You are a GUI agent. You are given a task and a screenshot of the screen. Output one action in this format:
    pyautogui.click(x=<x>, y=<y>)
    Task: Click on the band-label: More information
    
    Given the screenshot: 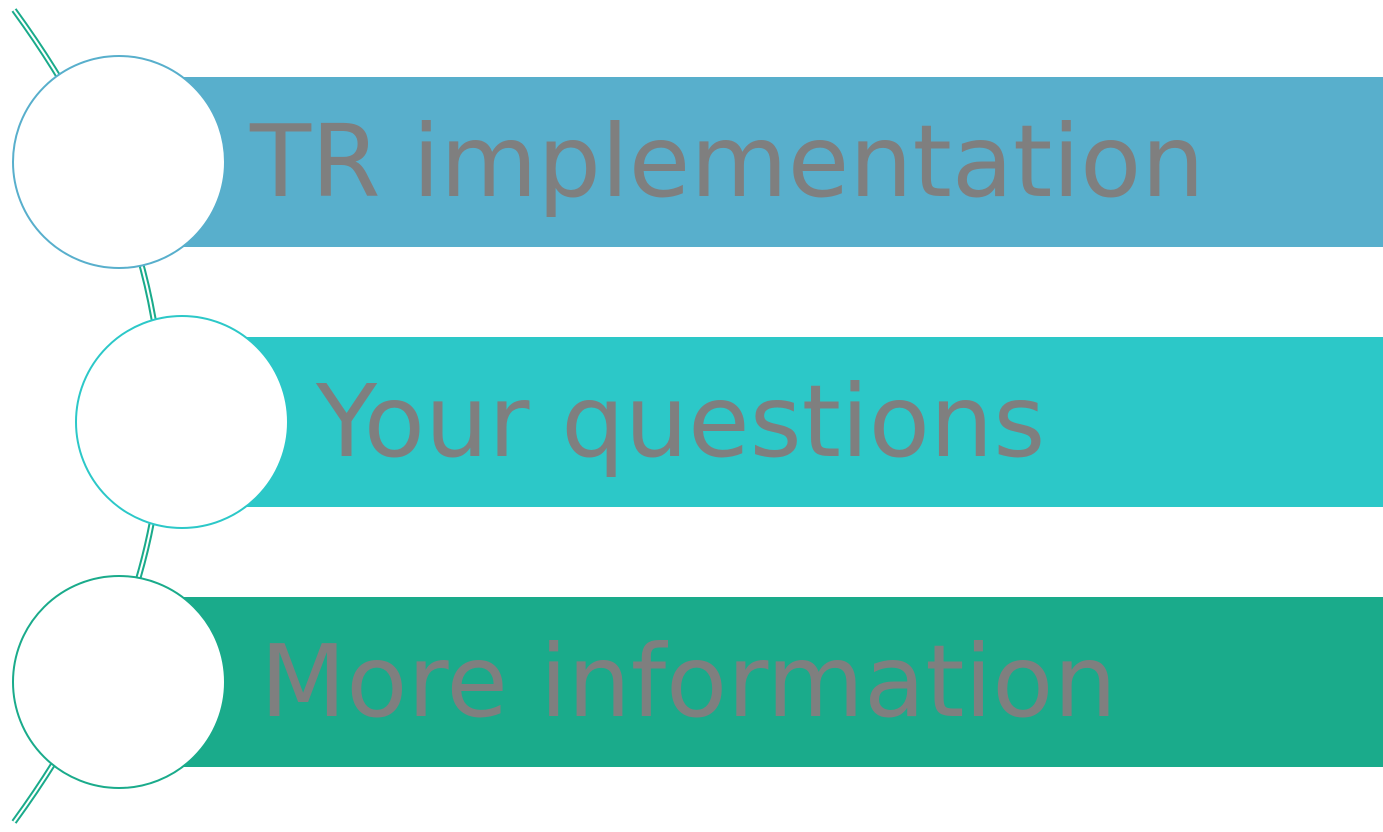 What is the action you would take?
    pyautogui.click(x=688, y=681)
    